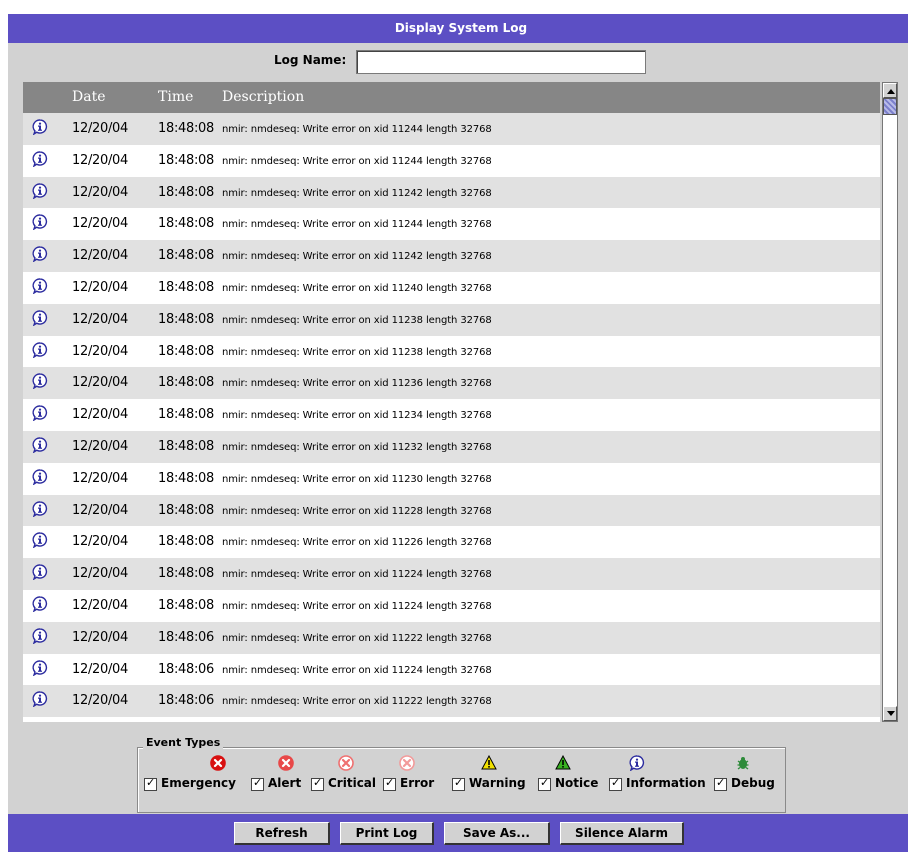  I want to click on debug-label: Debug, so click(753, 783).